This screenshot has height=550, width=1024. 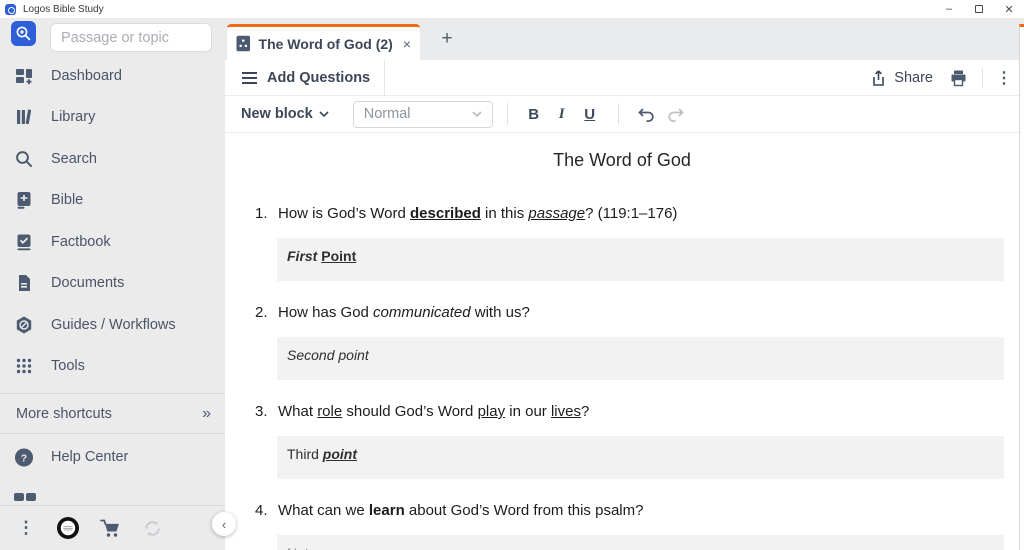 I want to click on tools-icon, so click(x=24, y=366).